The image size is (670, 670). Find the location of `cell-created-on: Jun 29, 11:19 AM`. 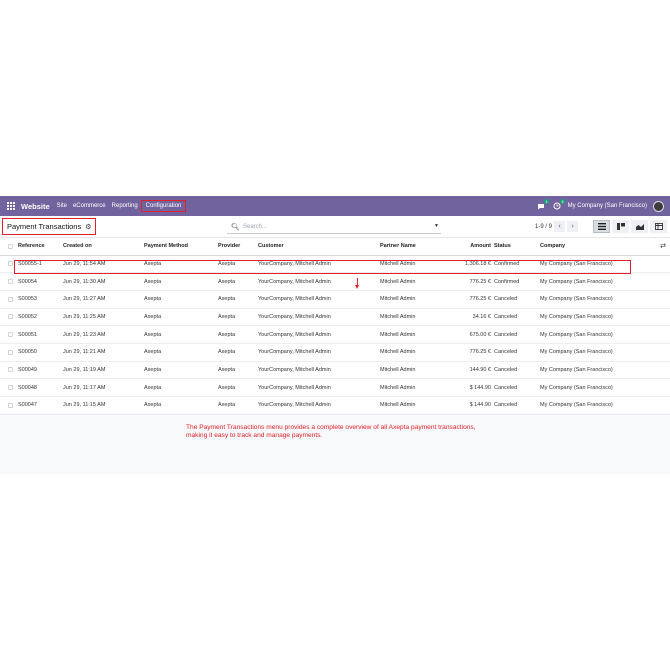

cell-created-on: Jun 29, 11:19 AM is located at coordinates (103, 370).